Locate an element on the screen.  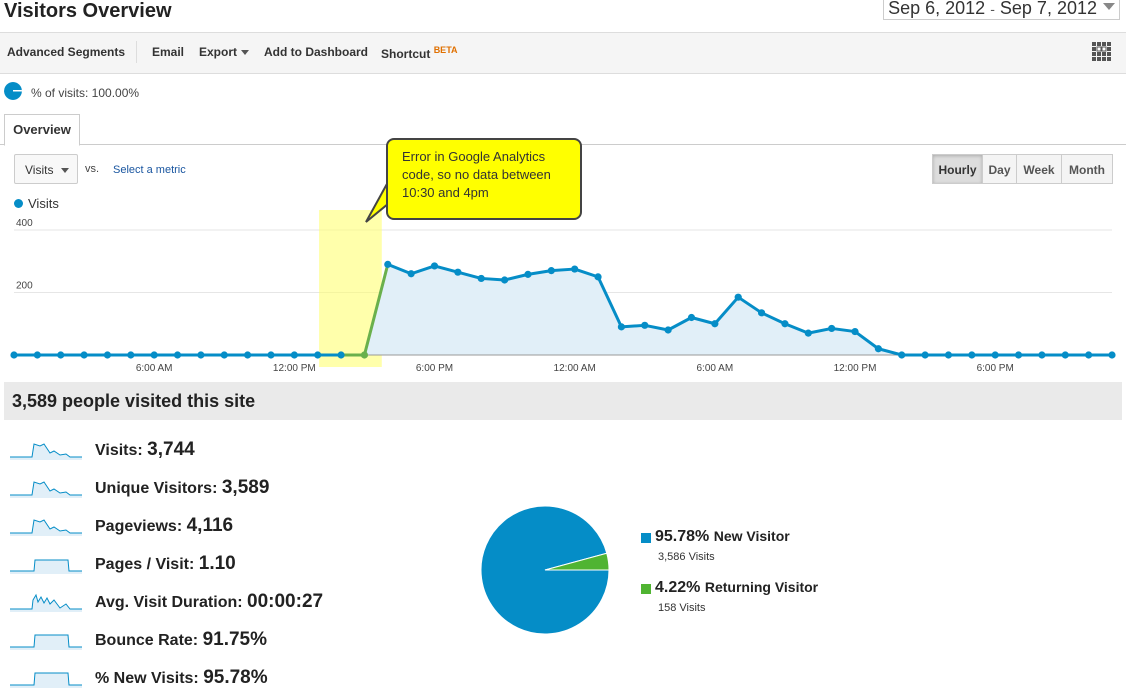
metric-row: Unique Visitors: 3,589 is located at coordinates (182, 488).